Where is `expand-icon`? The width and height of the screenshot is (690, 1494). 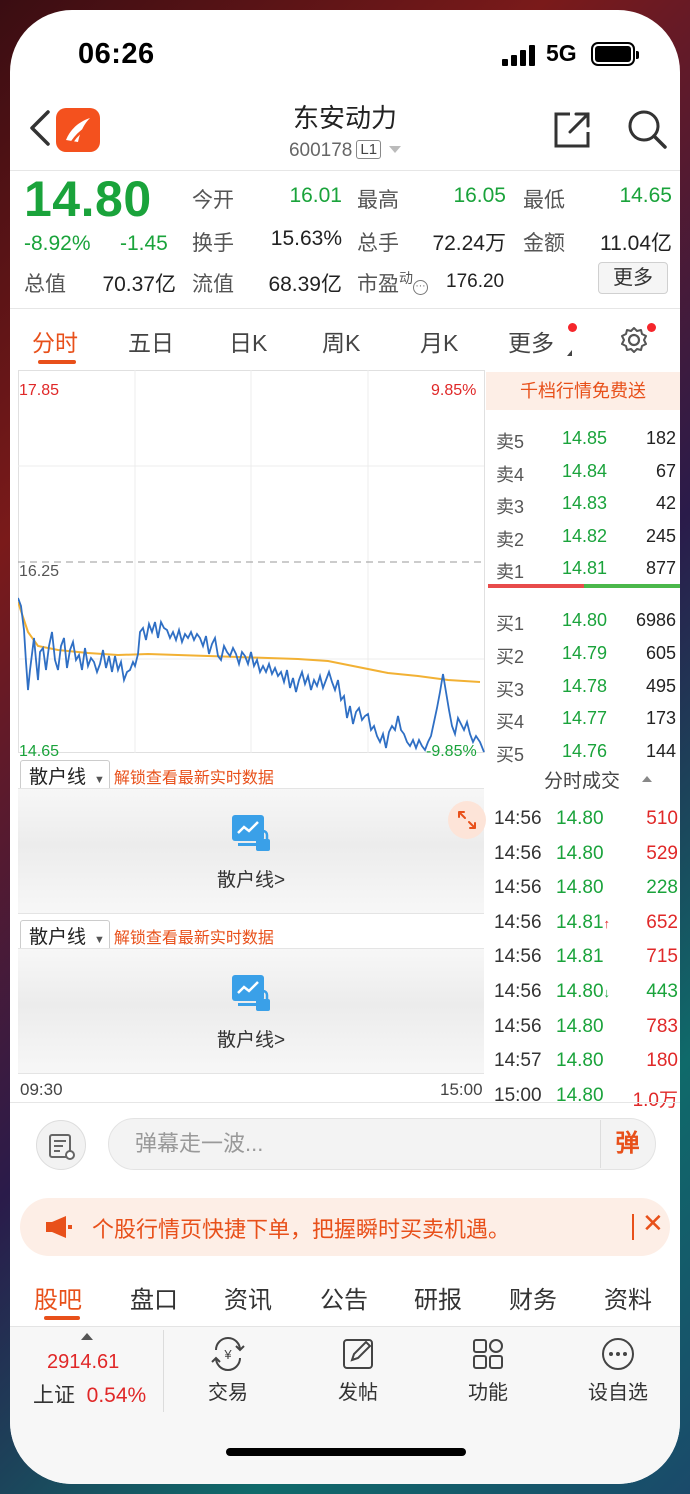 expand-icon is located at coordinates (467, 820).